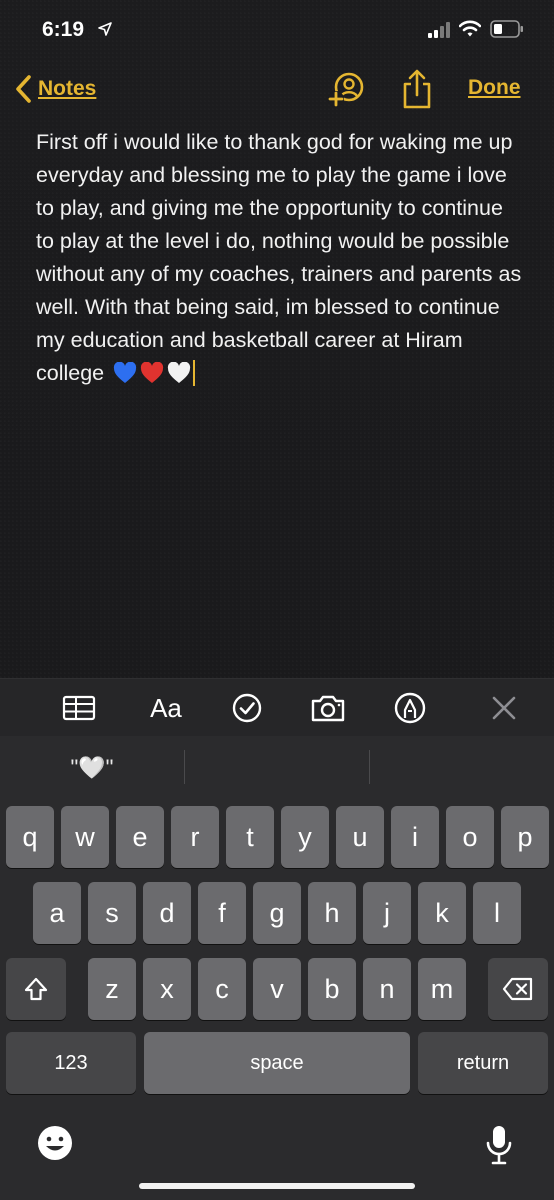 Image resolution: width=554 pixels, height=1200 pixels. I want to click on blue-heart-icon, so click(125, 372).